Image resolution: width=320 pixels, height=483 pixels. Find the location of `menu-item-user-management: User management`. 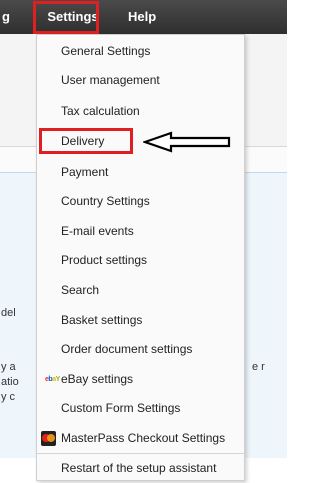

menu-item-user-management: User management is located at coordinates (140, 80).